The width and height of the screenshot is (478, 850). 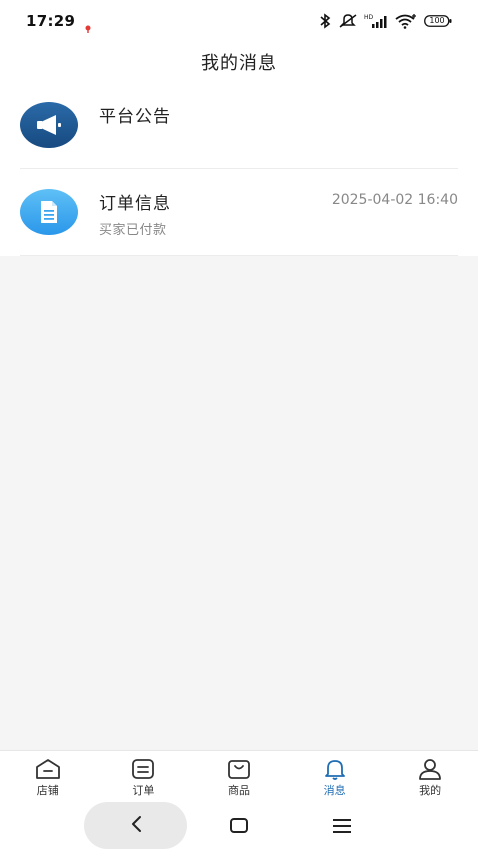 I want to click on order-icon, so click(x=143, y=769).